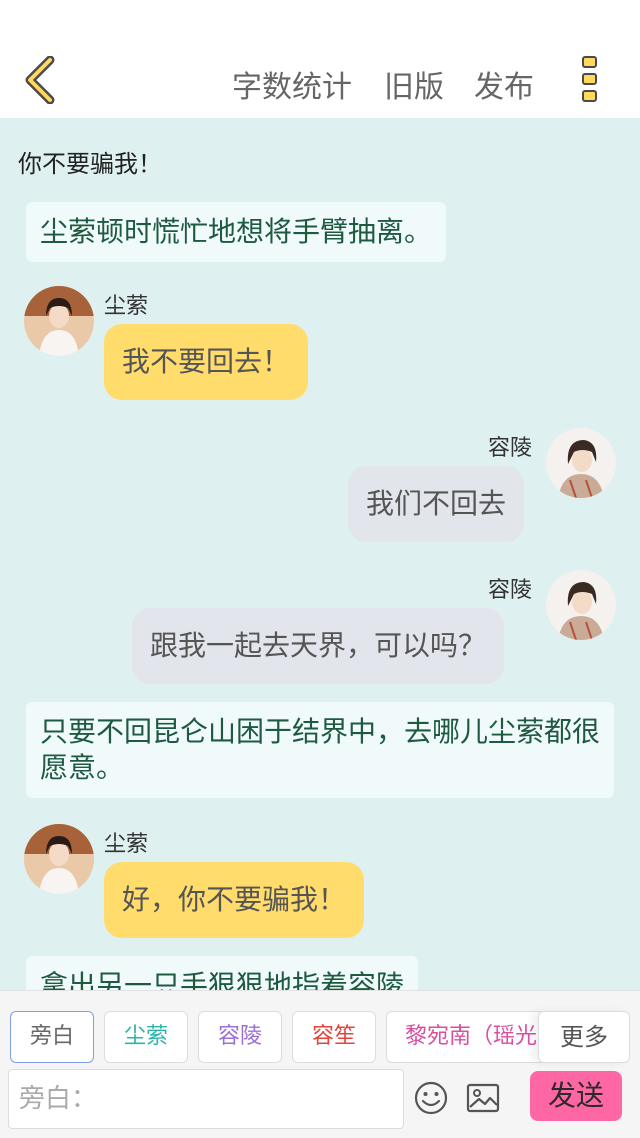  What do you see at coordinates (90, 164) in the screenshot?
I see `narration-text: 你不要骗我！` at bounding box center [90, 164].